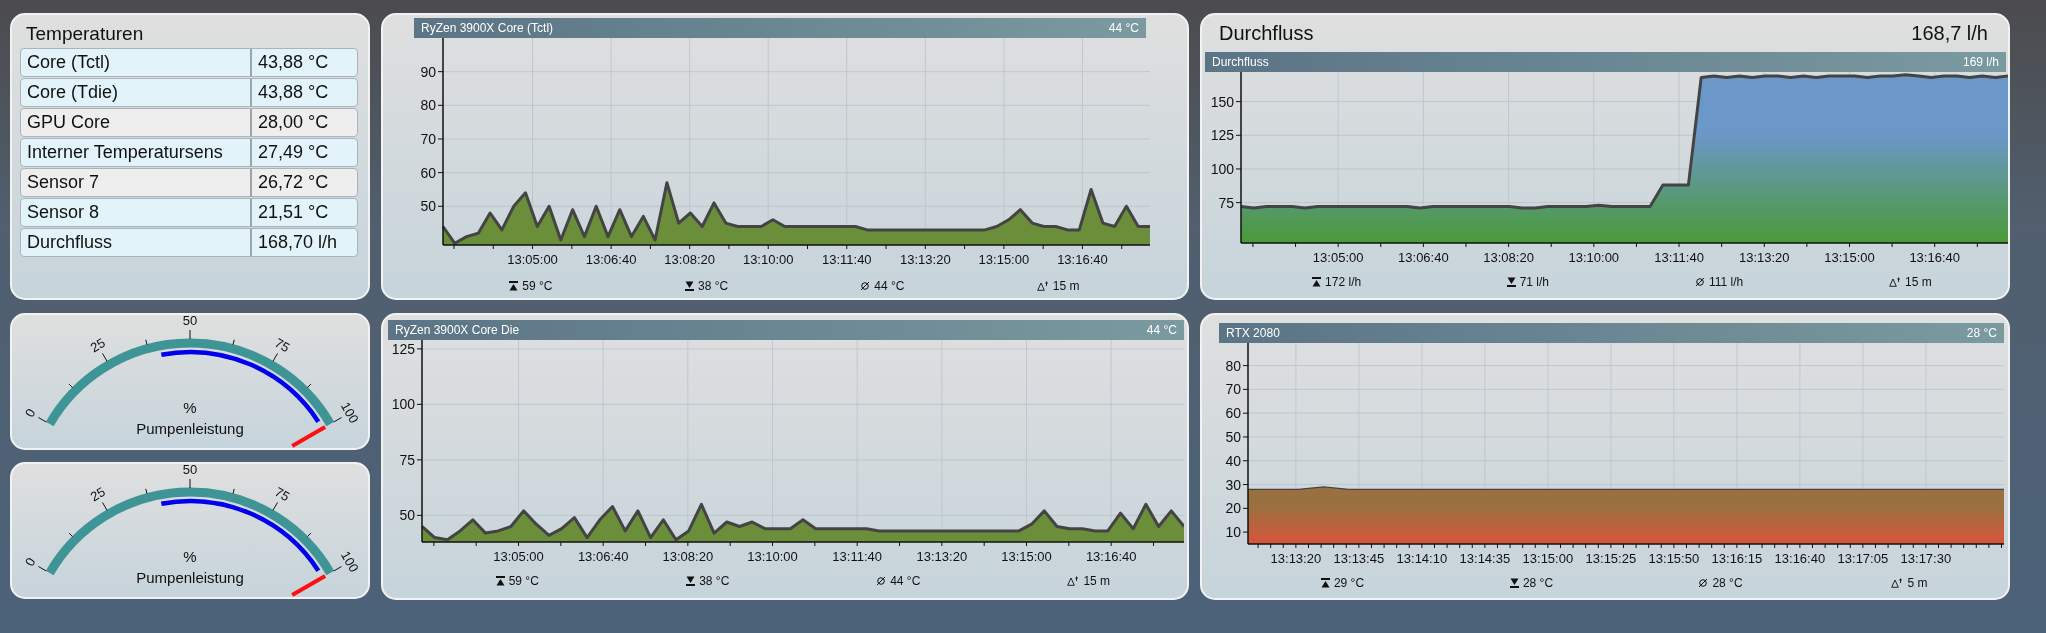 The width and height of the screenshot is (2046, 633). What do you see at coordinates (1233, 484) in the screenshot?
I see `axis-label: 30` at bounding box center [1233, 484].